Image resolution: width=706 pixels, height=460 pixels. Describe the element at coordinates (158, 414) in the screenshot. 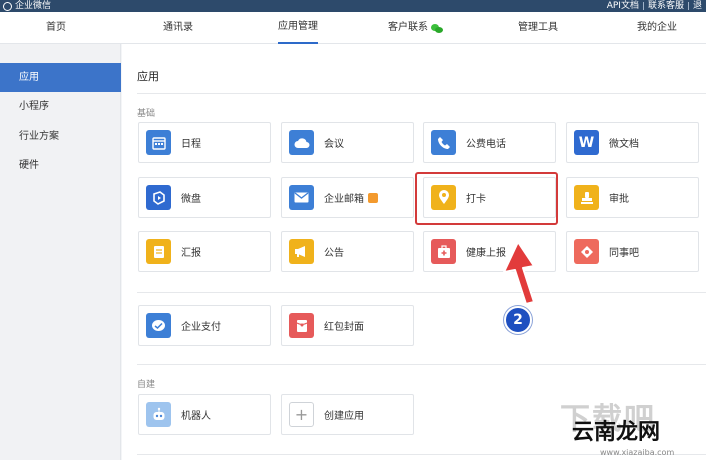

I see `robot-icon` at that location.